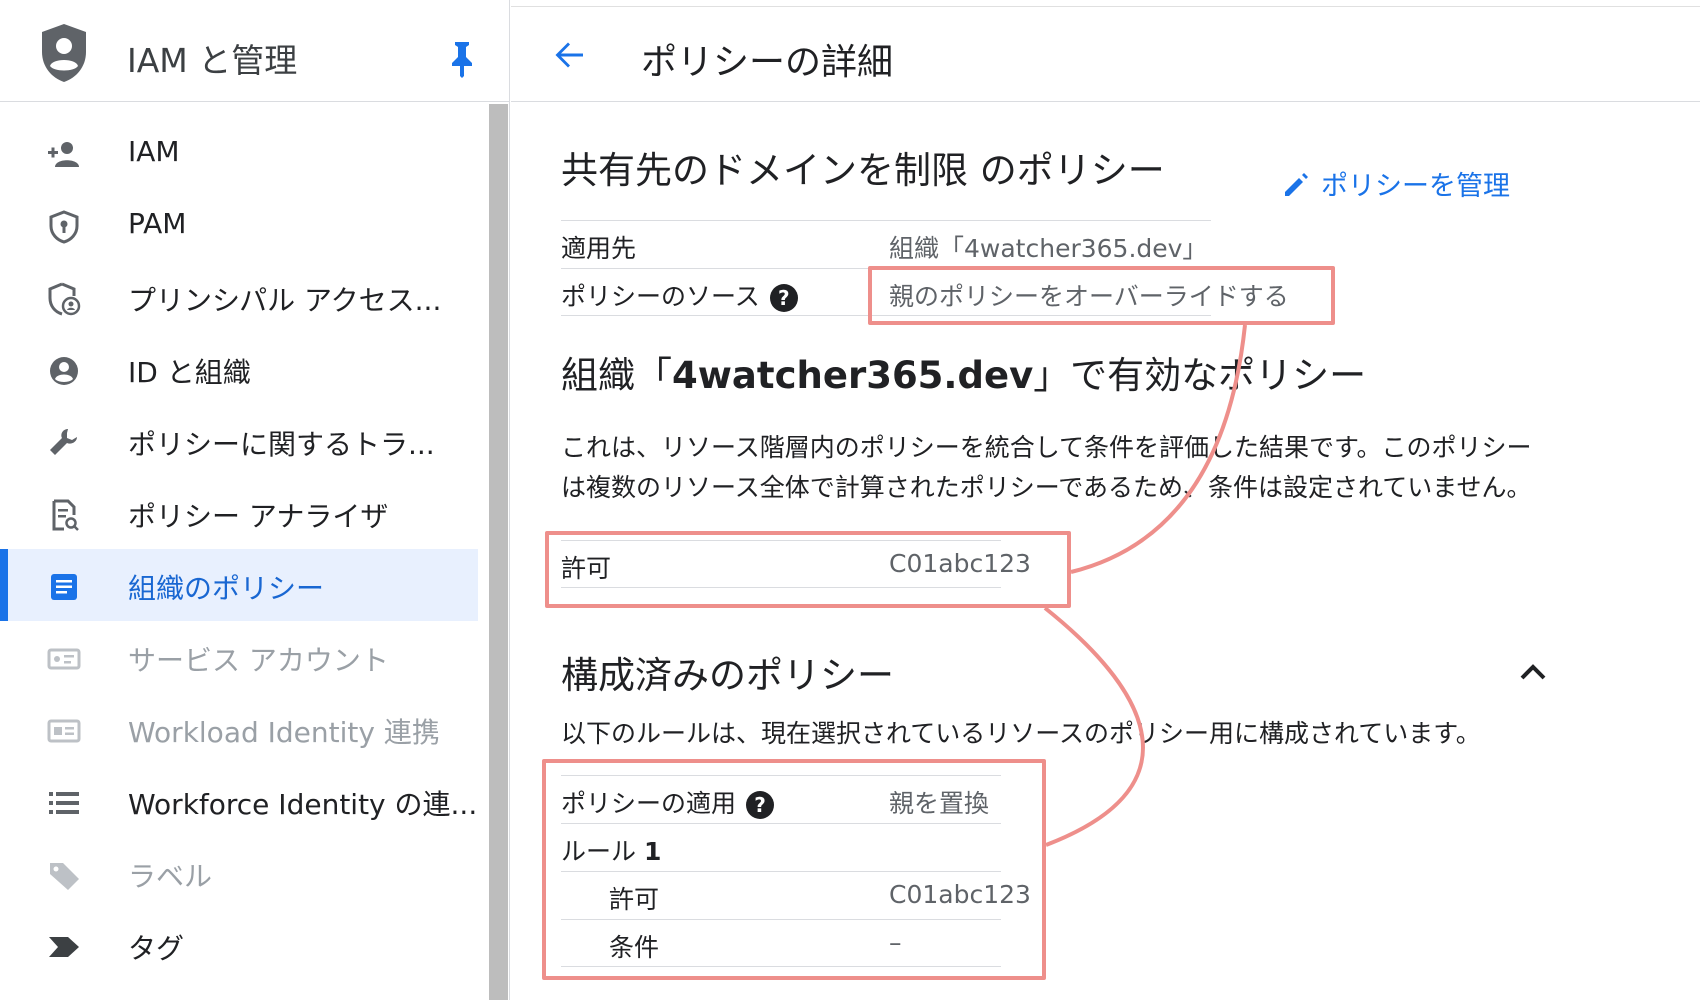  Describe the element at coordinates (284, 732) in the screenshot. I see `sidebar-item-label: Workload Identity 連携` at that location.